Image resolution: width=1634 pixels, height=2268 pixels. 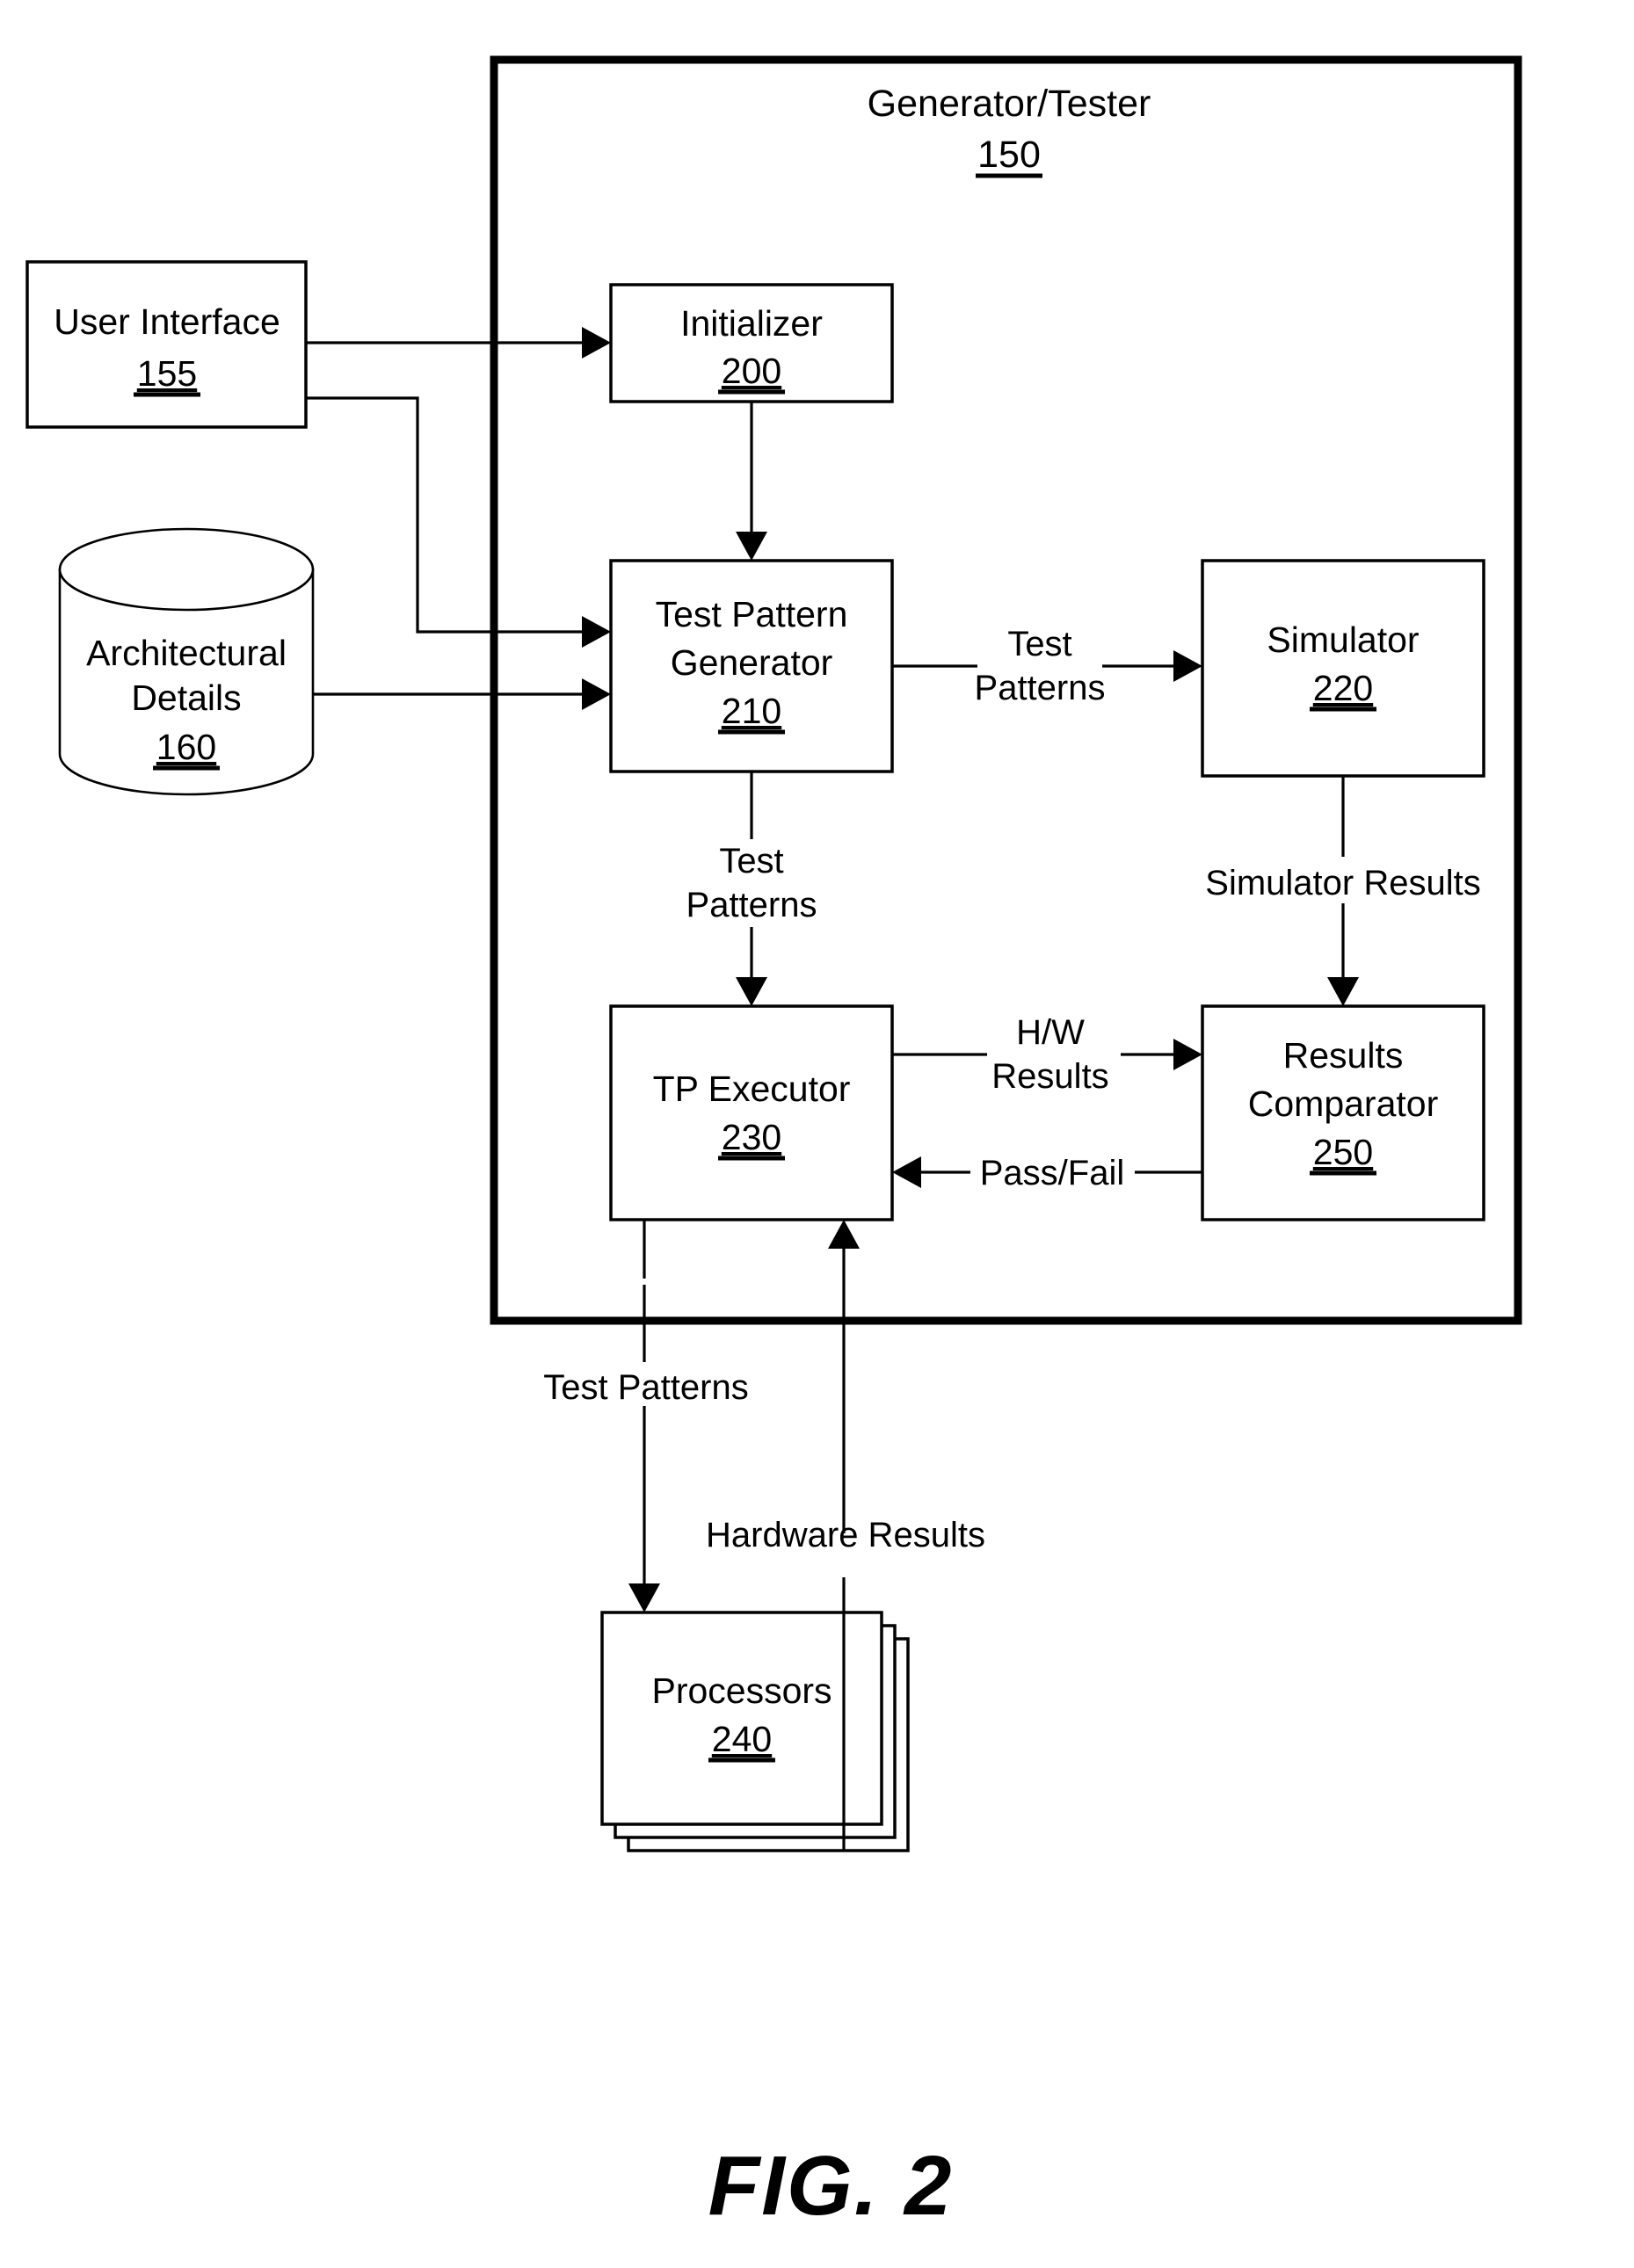 I want to click on edge-label-simulator-results: Simulator Results, so click(x=1342, y=883).